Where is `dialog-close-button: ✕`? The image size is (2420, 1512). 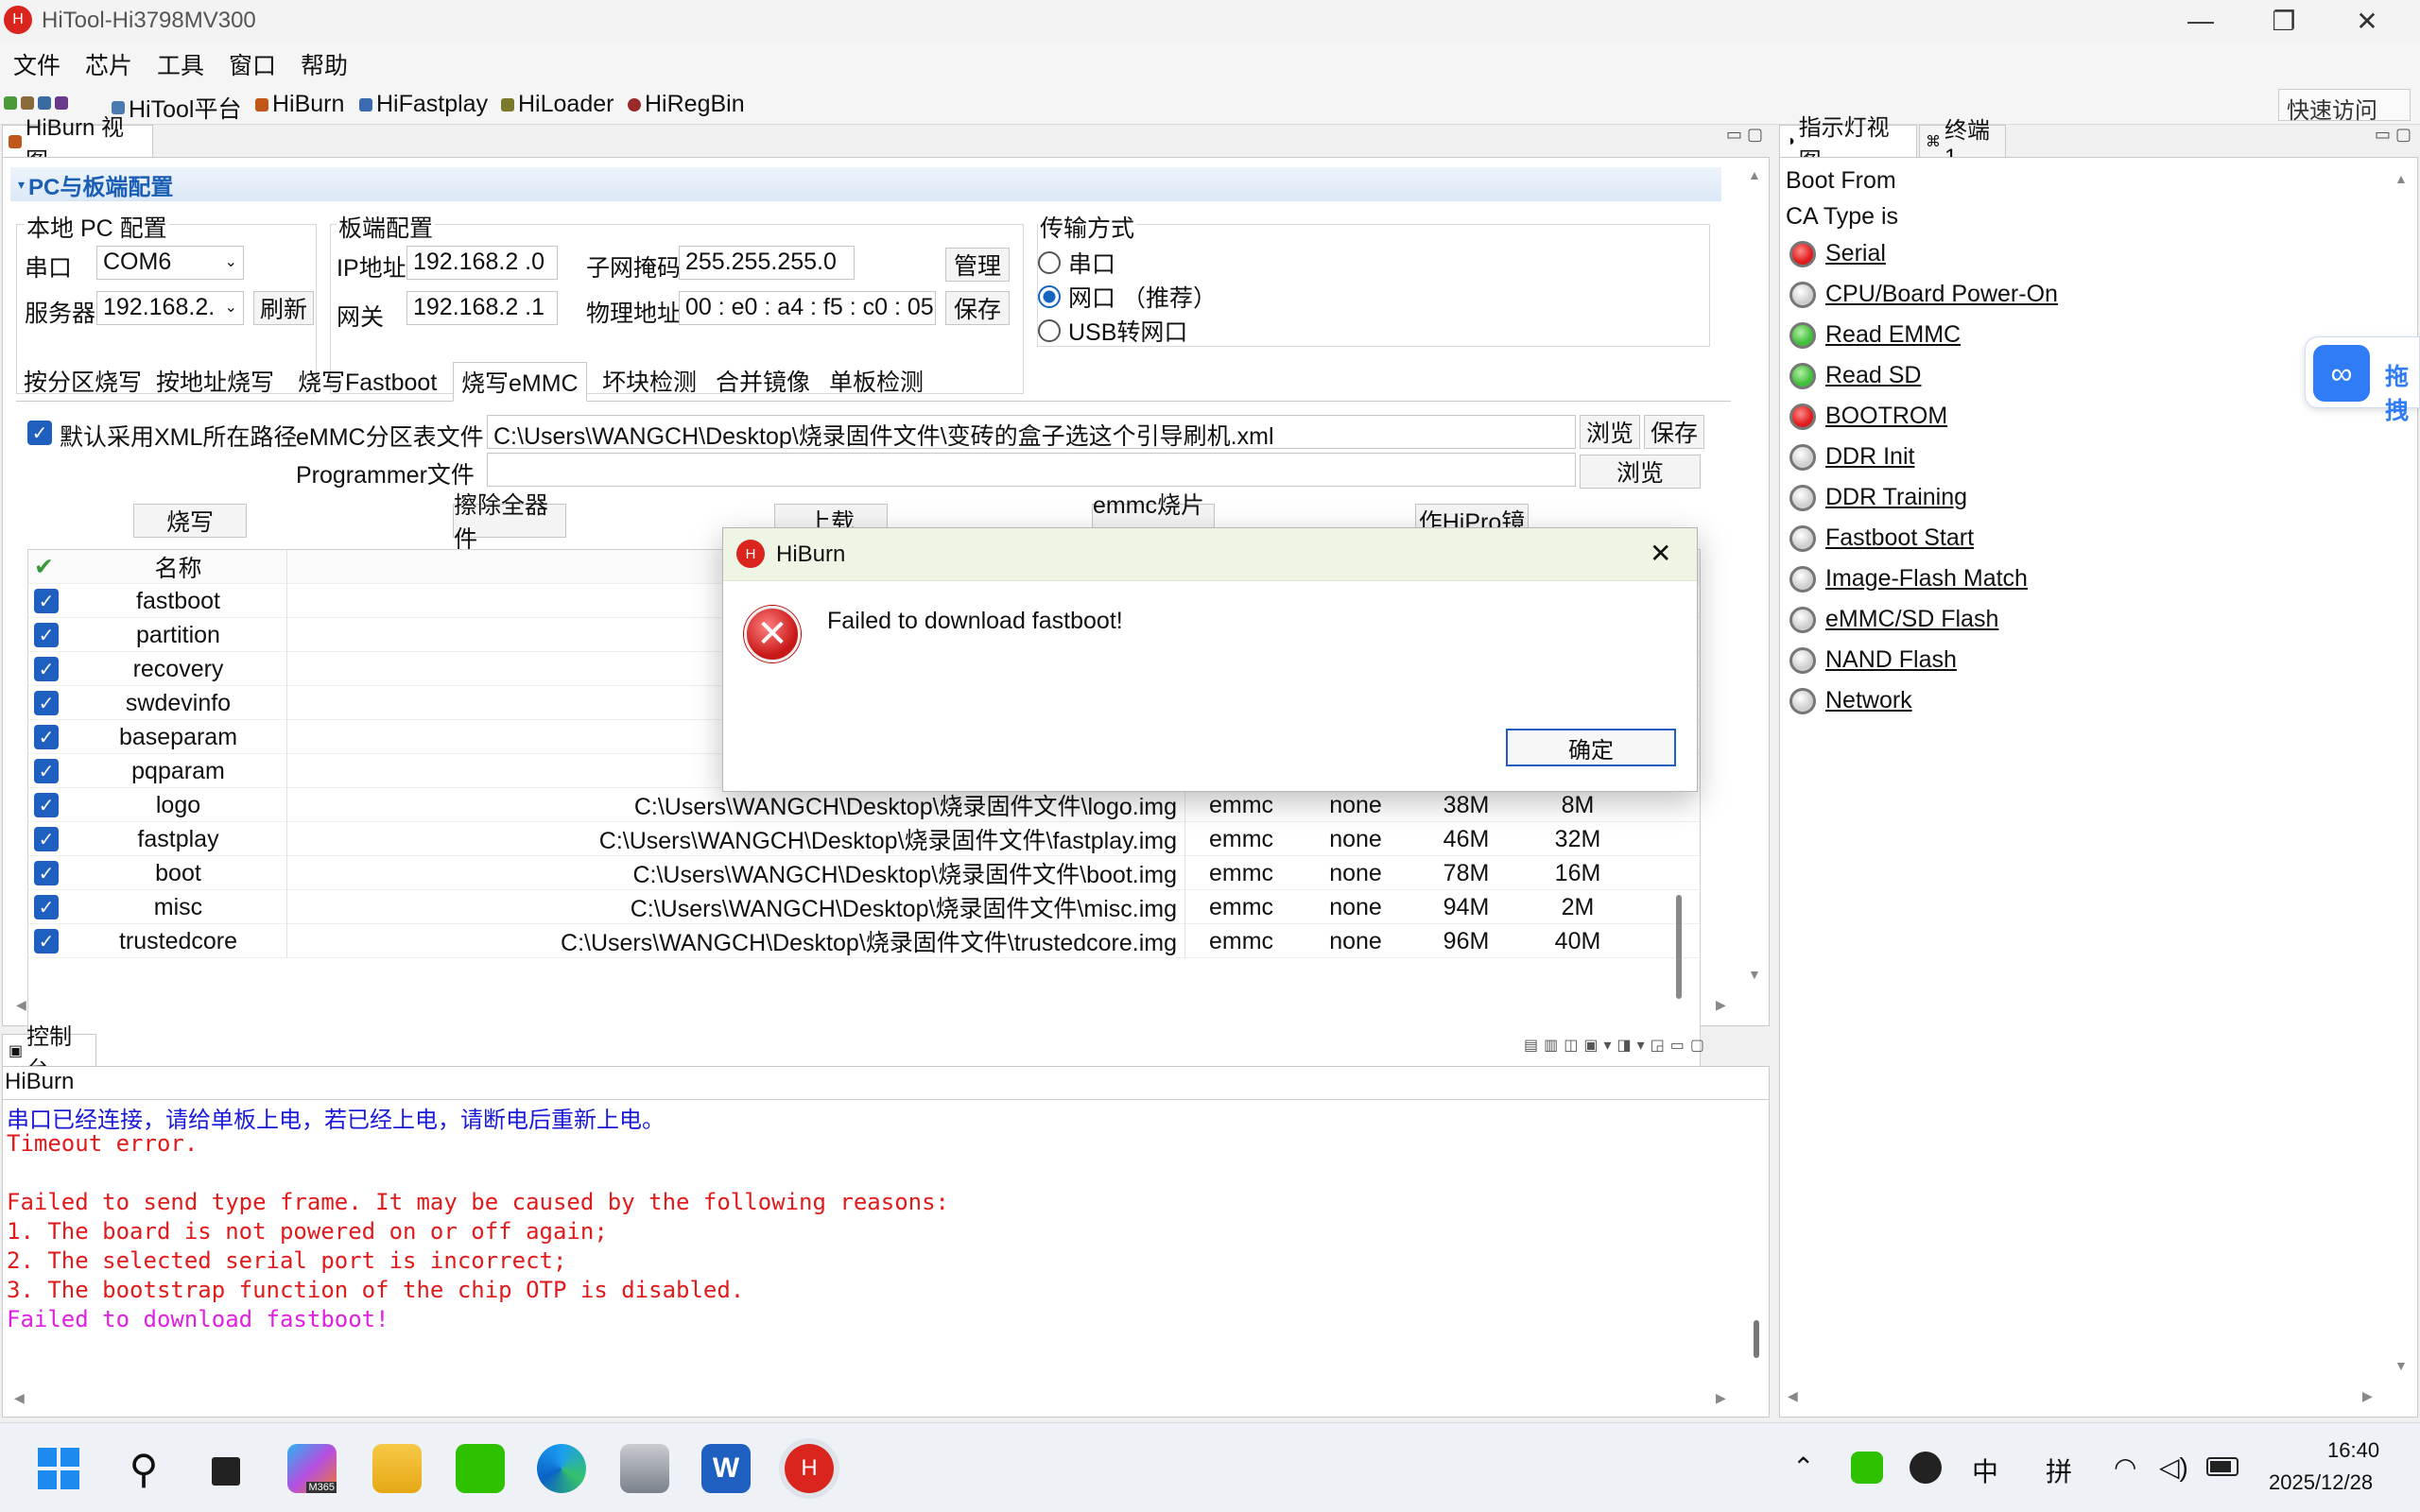
dialog-close-button: ✕ is located at coordinates (1660, 553).